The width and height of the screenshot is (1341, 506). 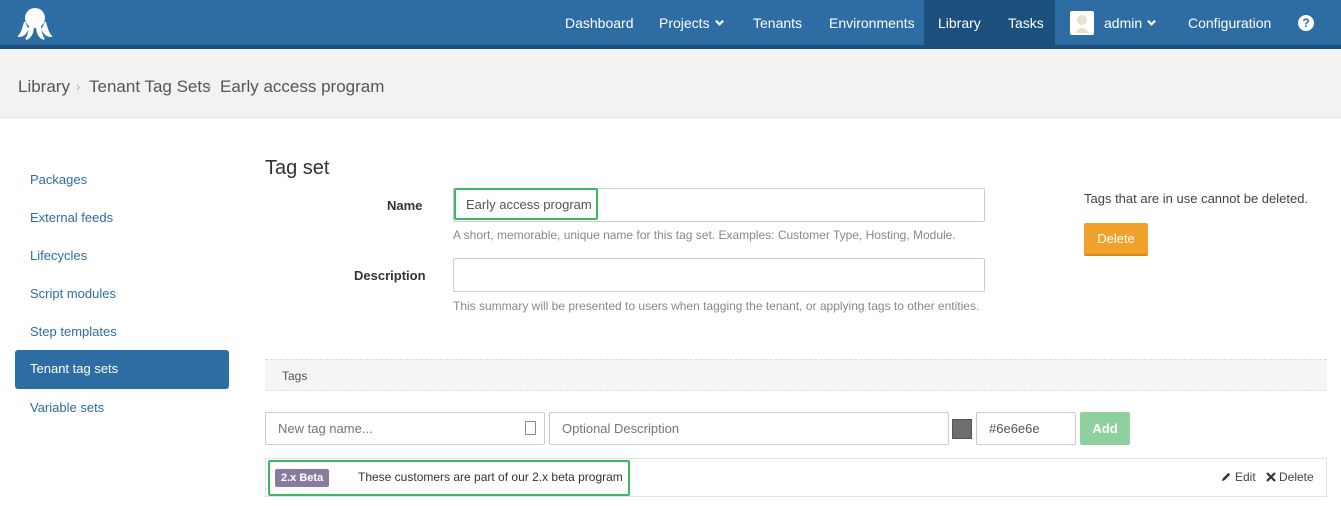 What do you see at coordinates (1196, 198) in the screenshot?
I see `delete-note: Tags that are in use cannot be deleted.` at bounding box center [1196, 198].